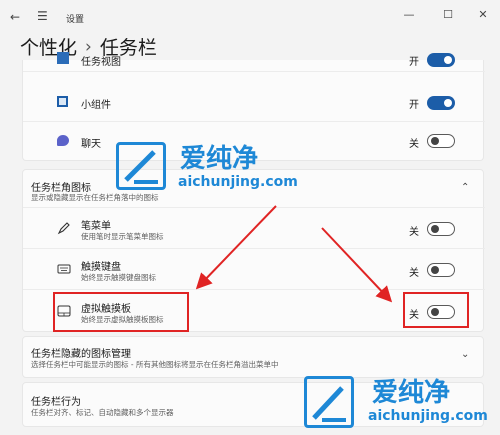 The width and height of the screenshot is (500, 435). I want to click on setting-label: 任务视图, so click(101, 62).